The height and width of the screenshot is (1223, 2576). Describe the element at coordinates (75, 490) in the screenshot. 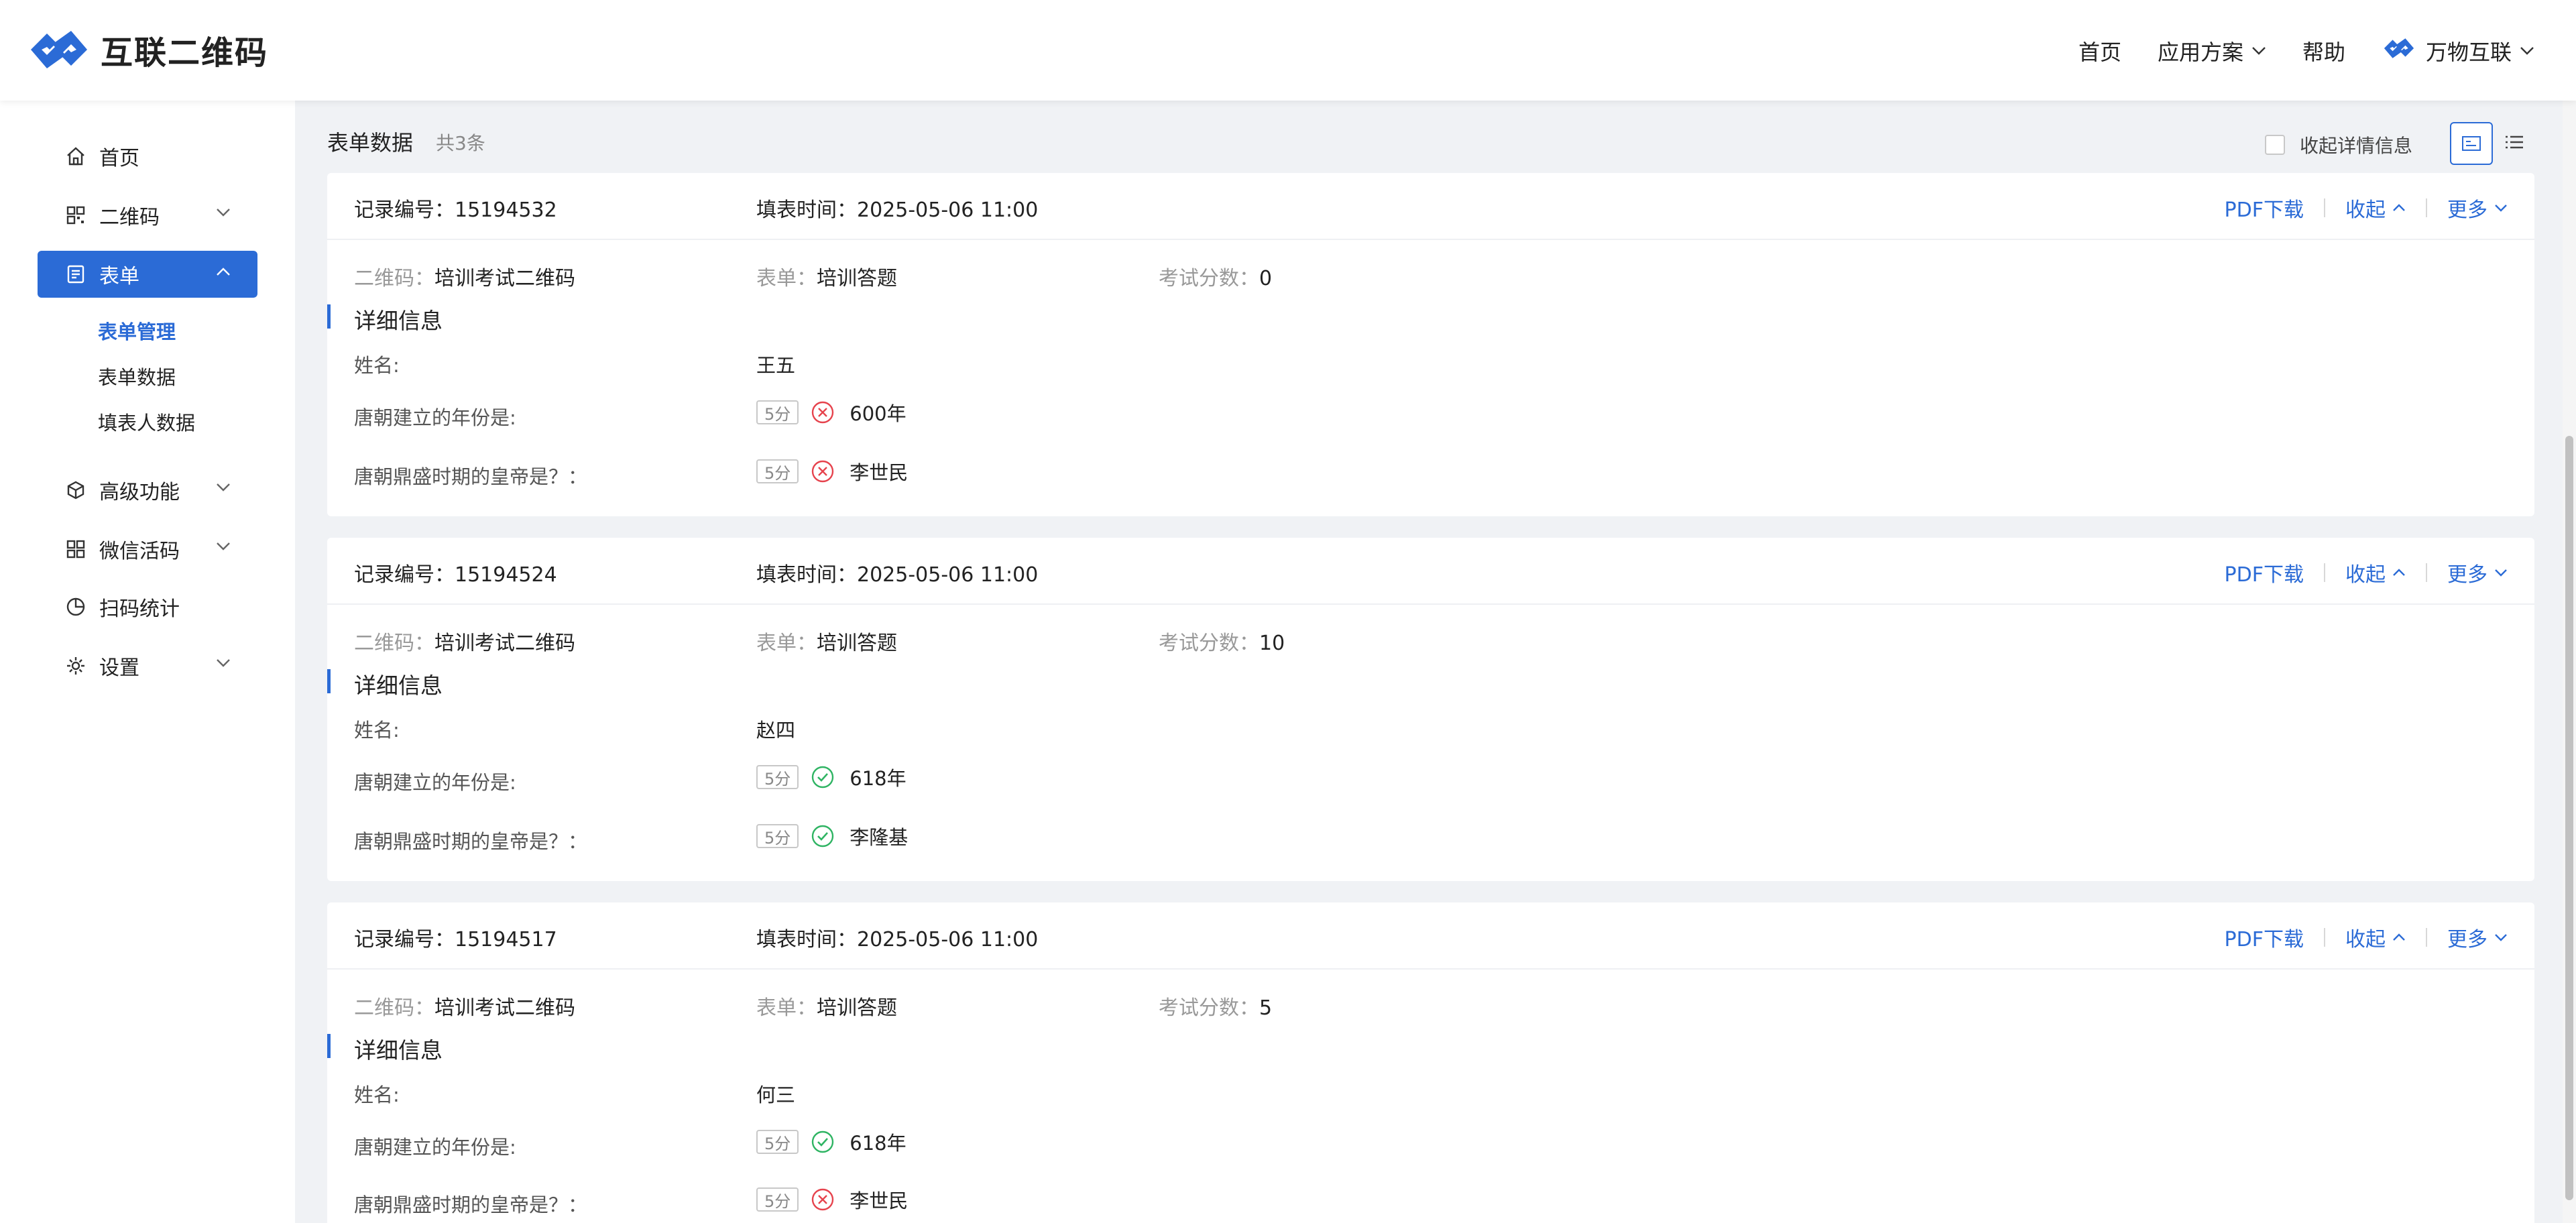

I see `cube-icon` at that location.